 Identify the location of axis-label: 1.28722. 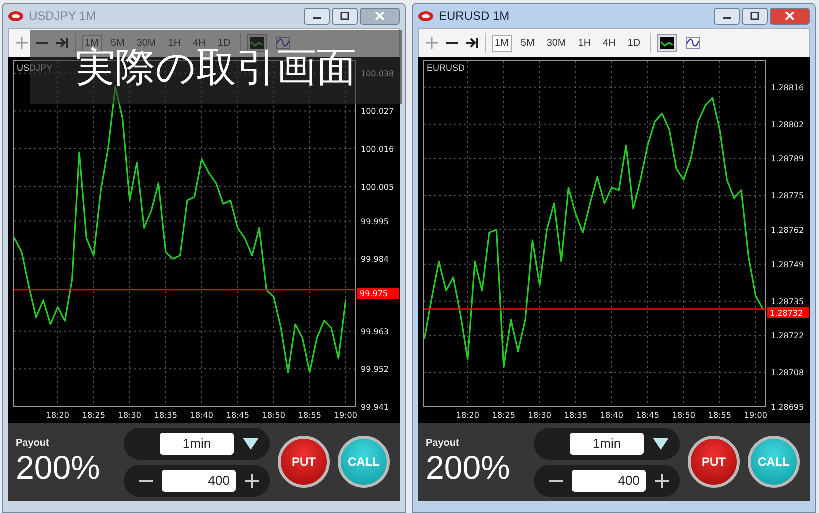
(787, 336).